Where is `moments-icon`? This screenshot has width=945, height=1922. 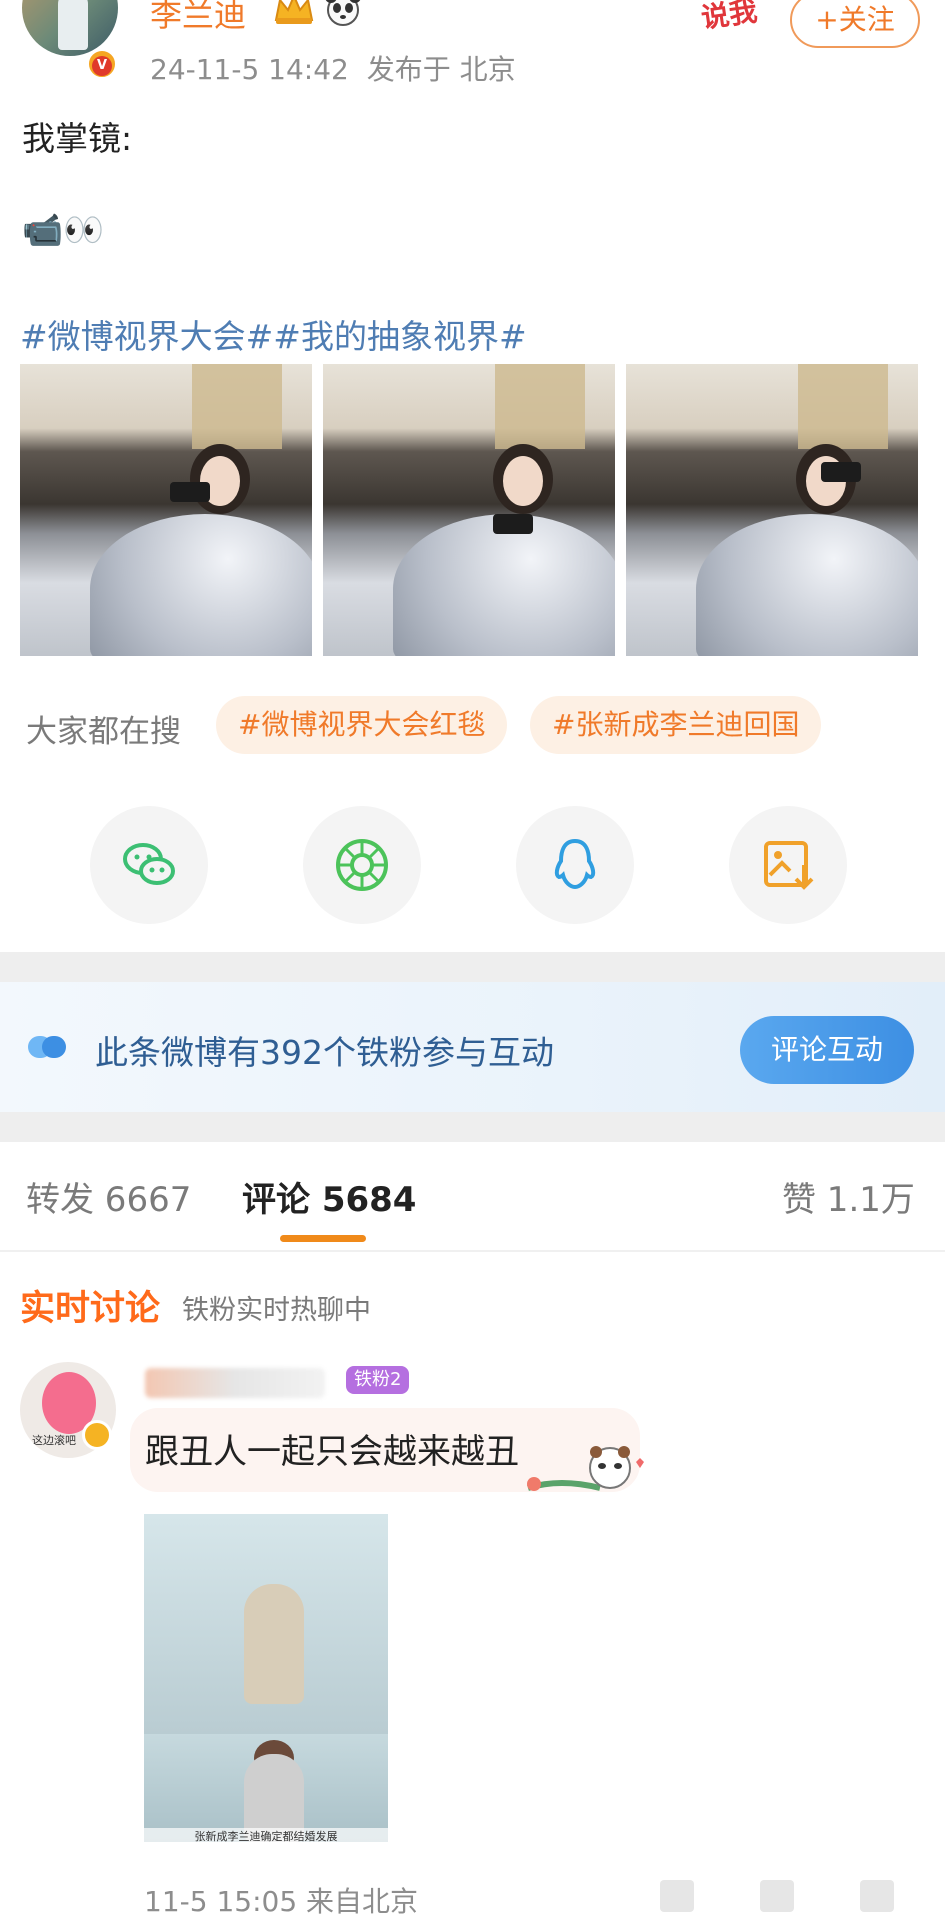
moments-icon is located at coordinates (362, 865).